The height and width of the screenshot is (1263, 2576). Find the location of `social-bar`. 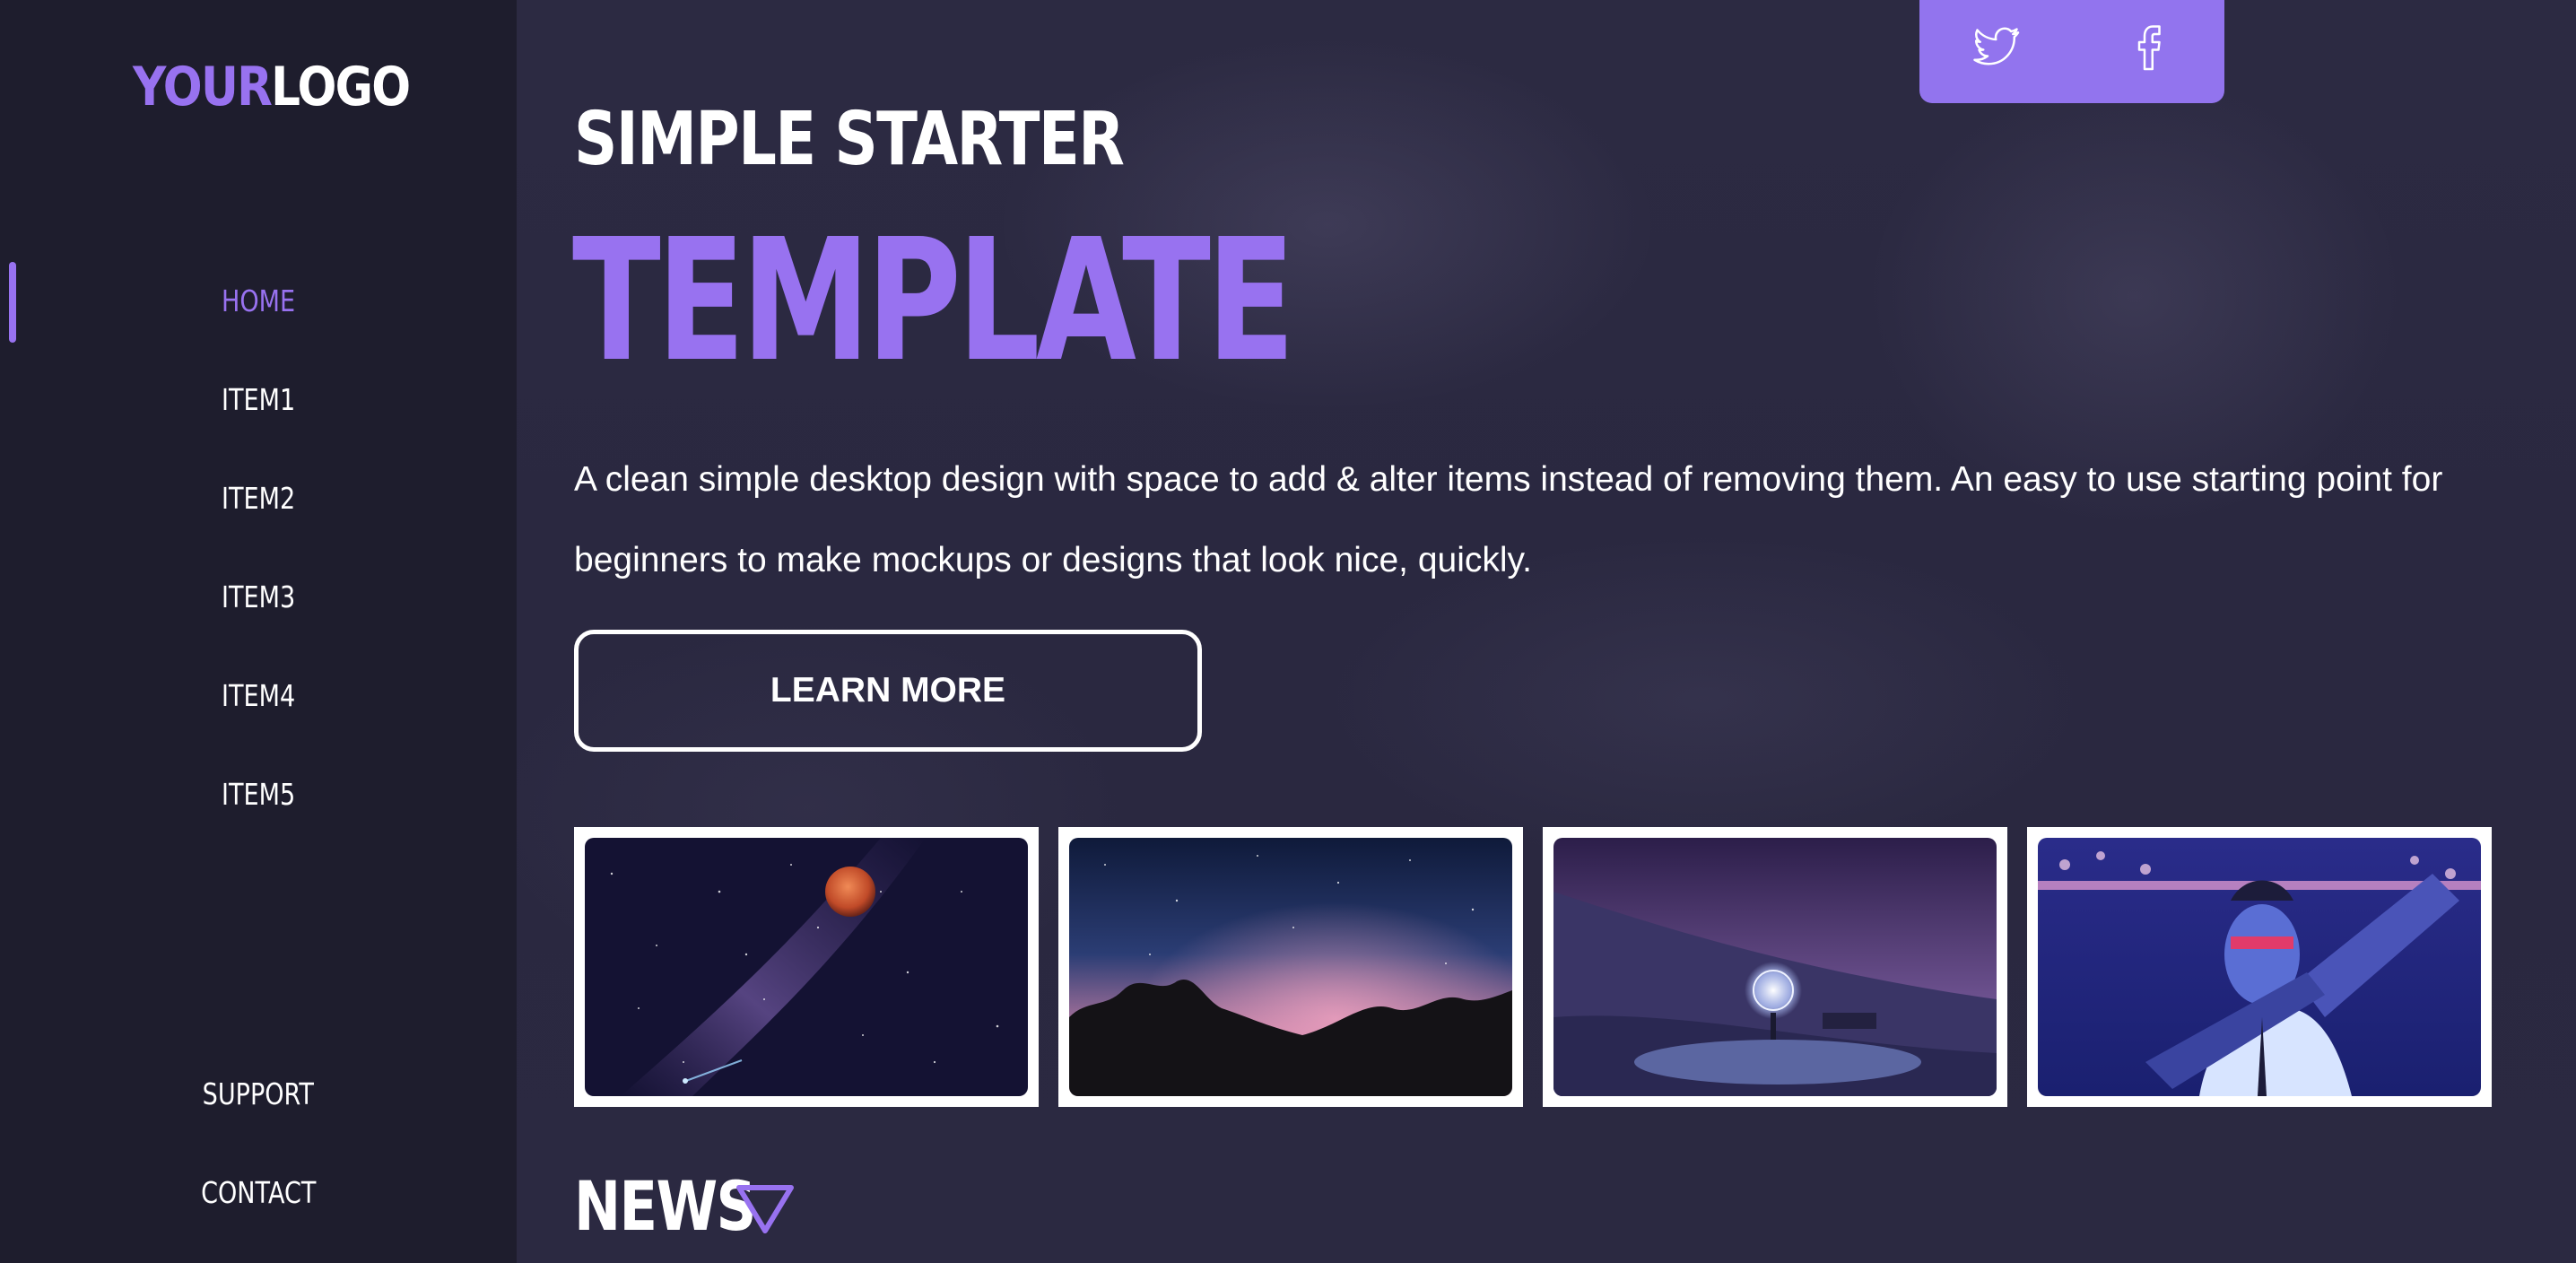

social-bar is located at coordinates (2071, 51).